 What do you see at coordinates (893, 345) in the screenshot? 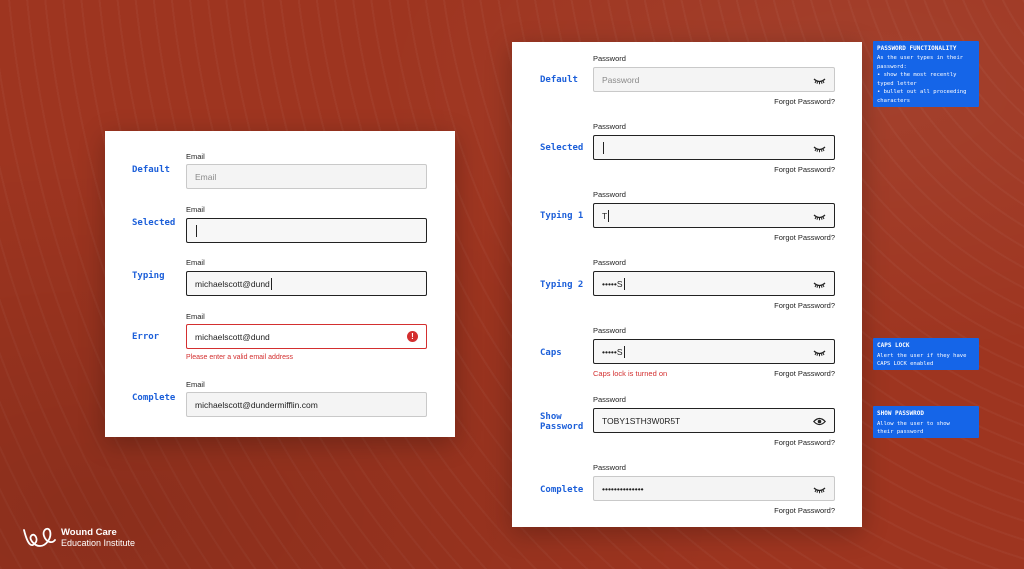
I see `note-title: CAPS LOCK` at bounding box center [893, 345].